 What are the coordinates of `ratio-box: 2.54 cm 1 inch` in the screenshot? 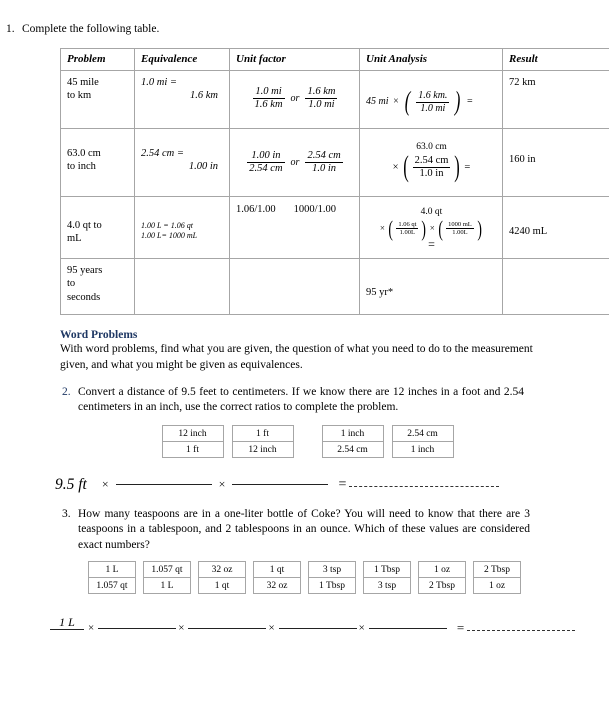 It's located at (423, 441).